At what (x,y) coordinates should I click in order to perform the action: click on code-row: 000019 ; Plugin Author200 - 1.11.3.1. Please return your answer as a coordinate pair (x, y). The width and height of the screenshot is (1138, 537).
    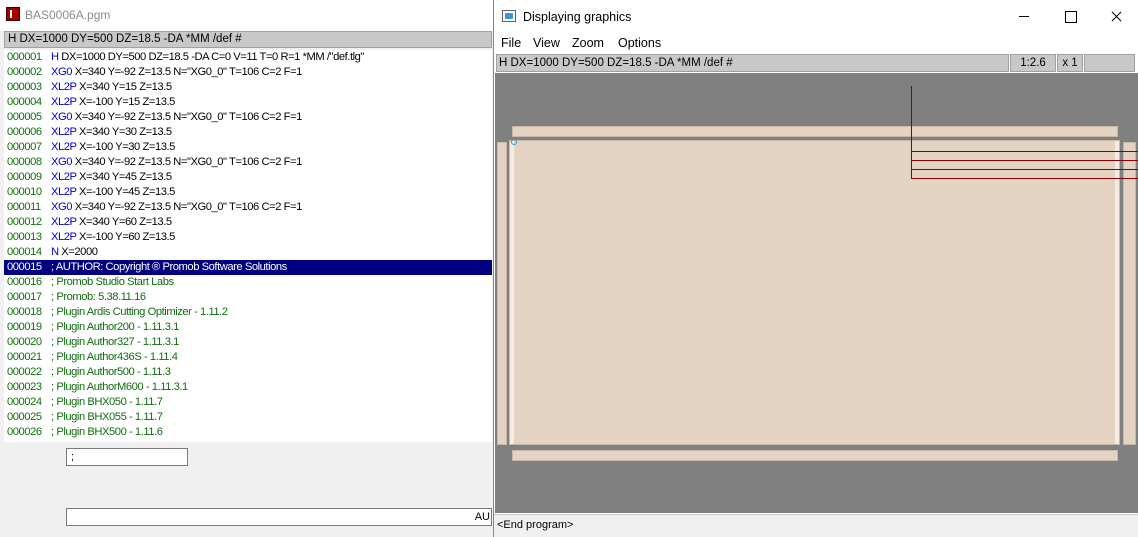
    Looking at the image, I should click on (248, 327).